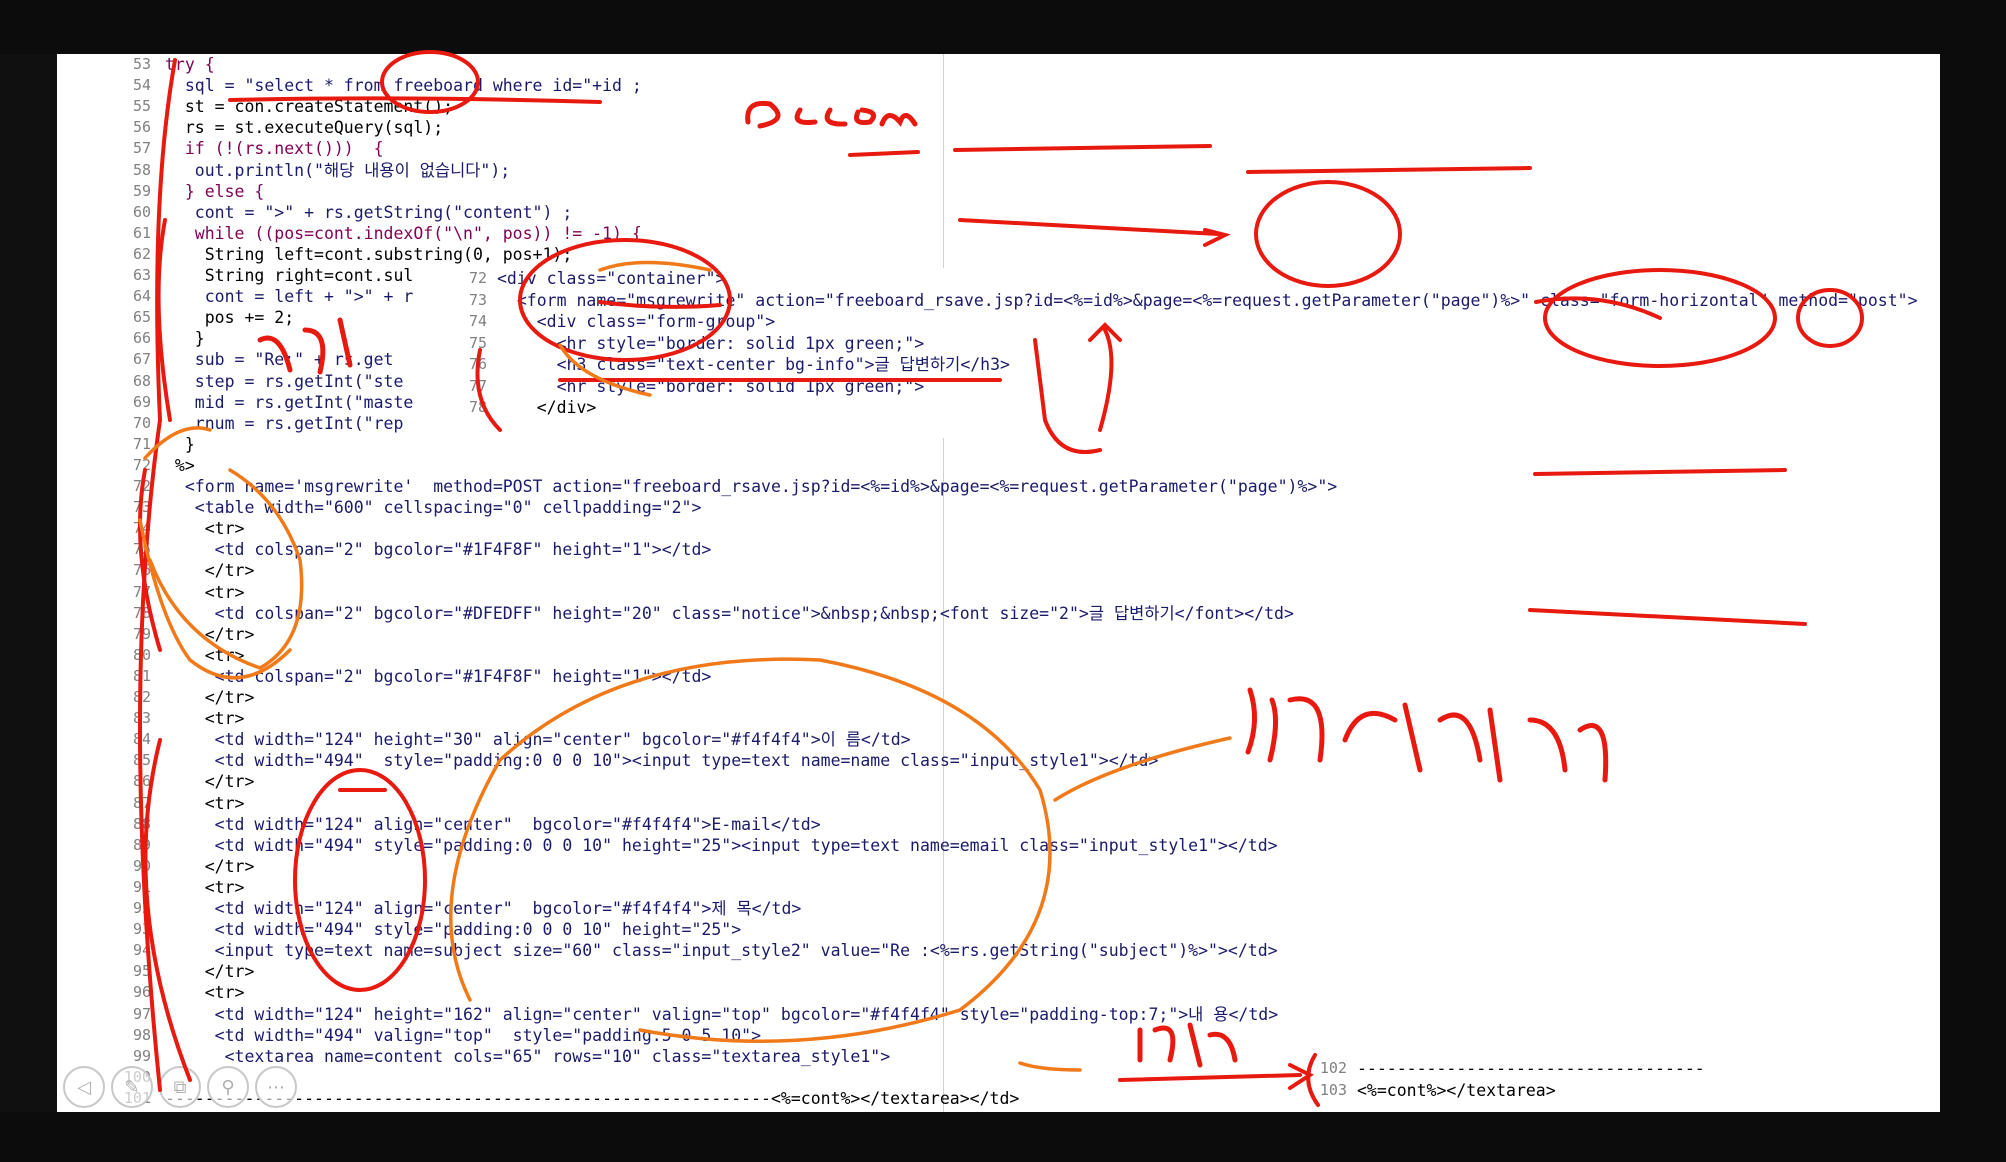 The width and height of the screenshot is (2006, 1162). Describe the element at coordinates (141, 908) in the screenshot. I see `line-number: 92` at that location.